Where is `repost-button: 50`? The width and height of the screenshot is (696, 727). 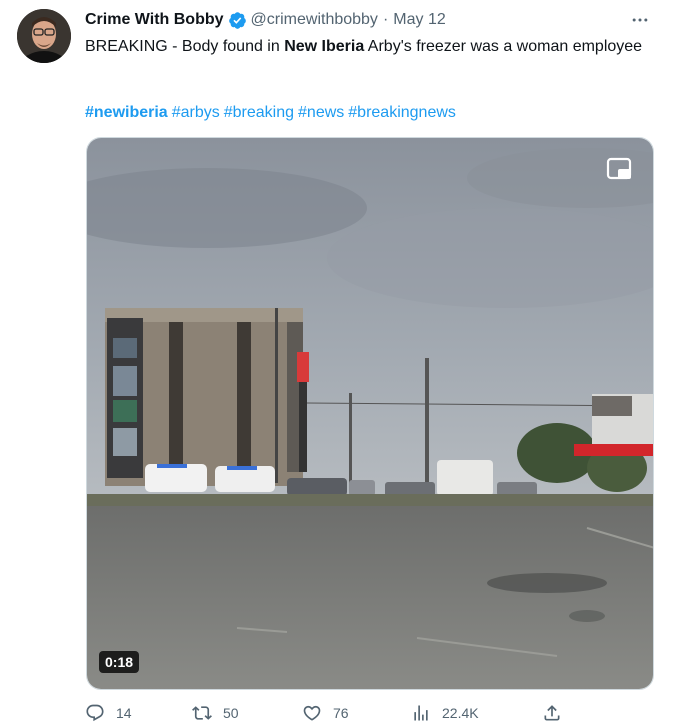 repost-button: 50 is located at coordinates (215, 713).